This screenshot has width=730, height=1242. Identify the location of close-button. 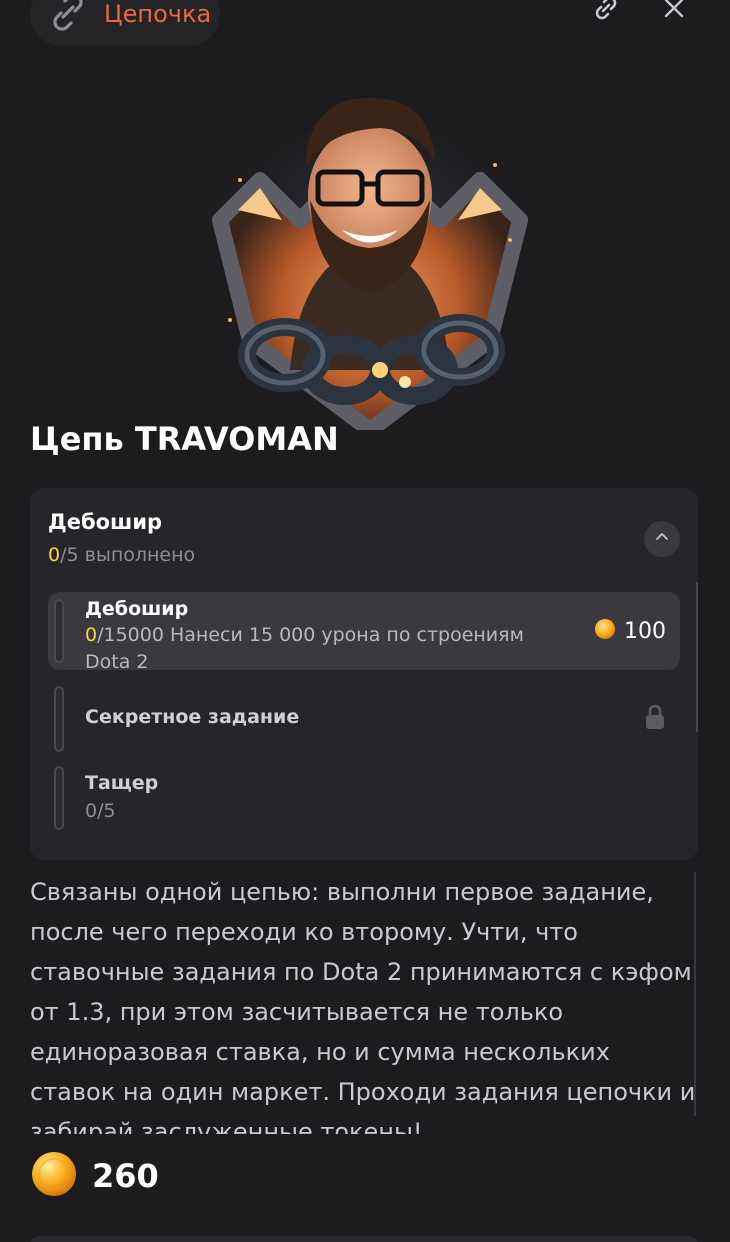
(674, 14).